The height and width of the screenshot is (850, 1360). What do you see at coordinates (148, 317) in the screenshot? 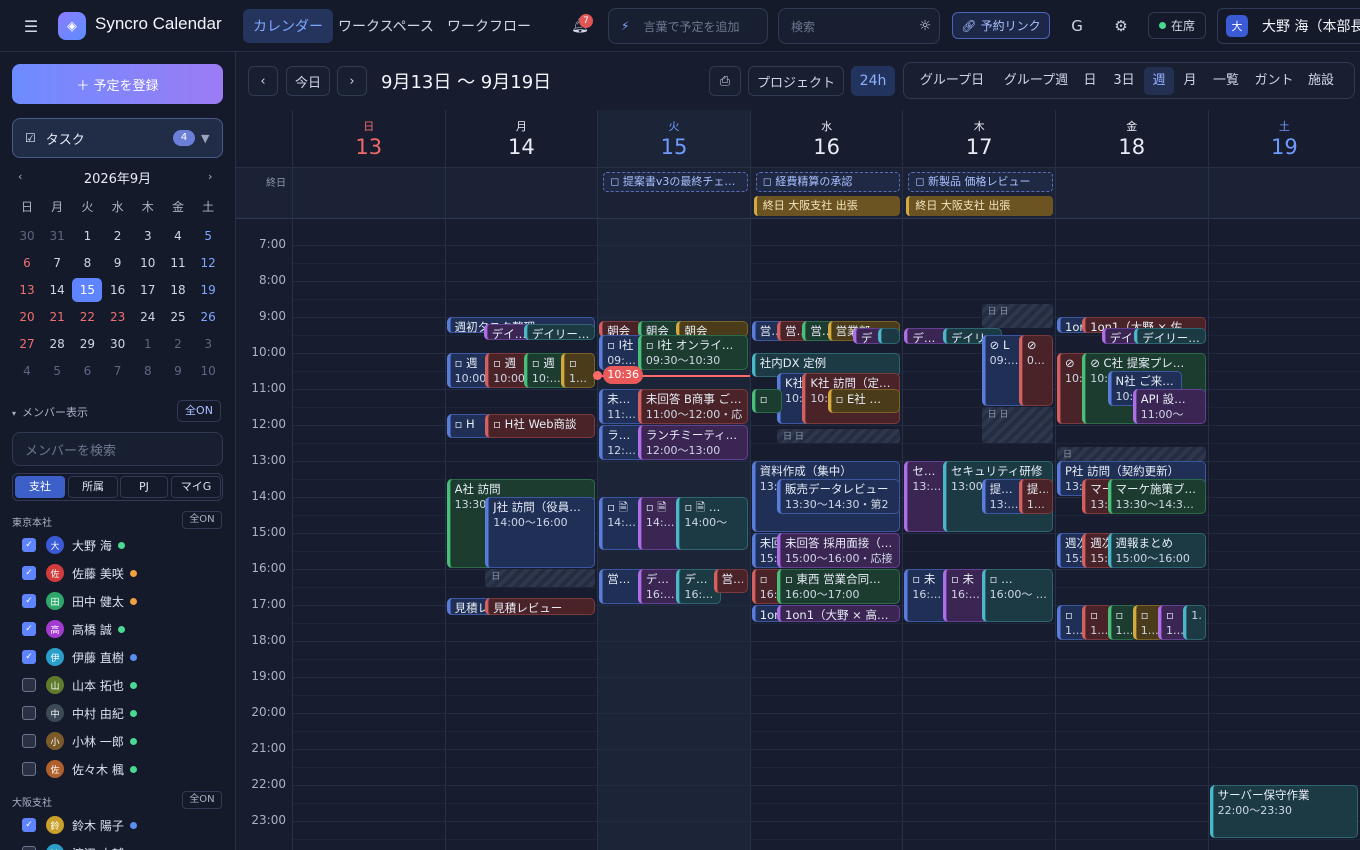
I see `mini-day: 24` at bounding box center [148, 317].